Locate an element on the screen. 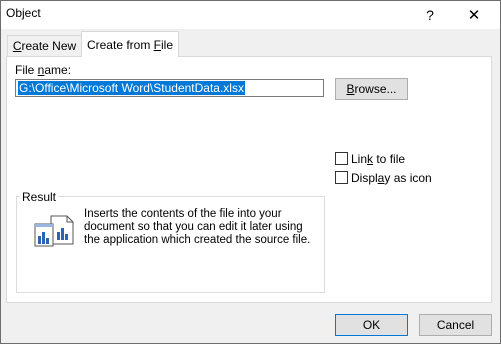 The height and width of the screenshot is (344, 501). tab-create-new: Create New is located at coordinates (44, 45).